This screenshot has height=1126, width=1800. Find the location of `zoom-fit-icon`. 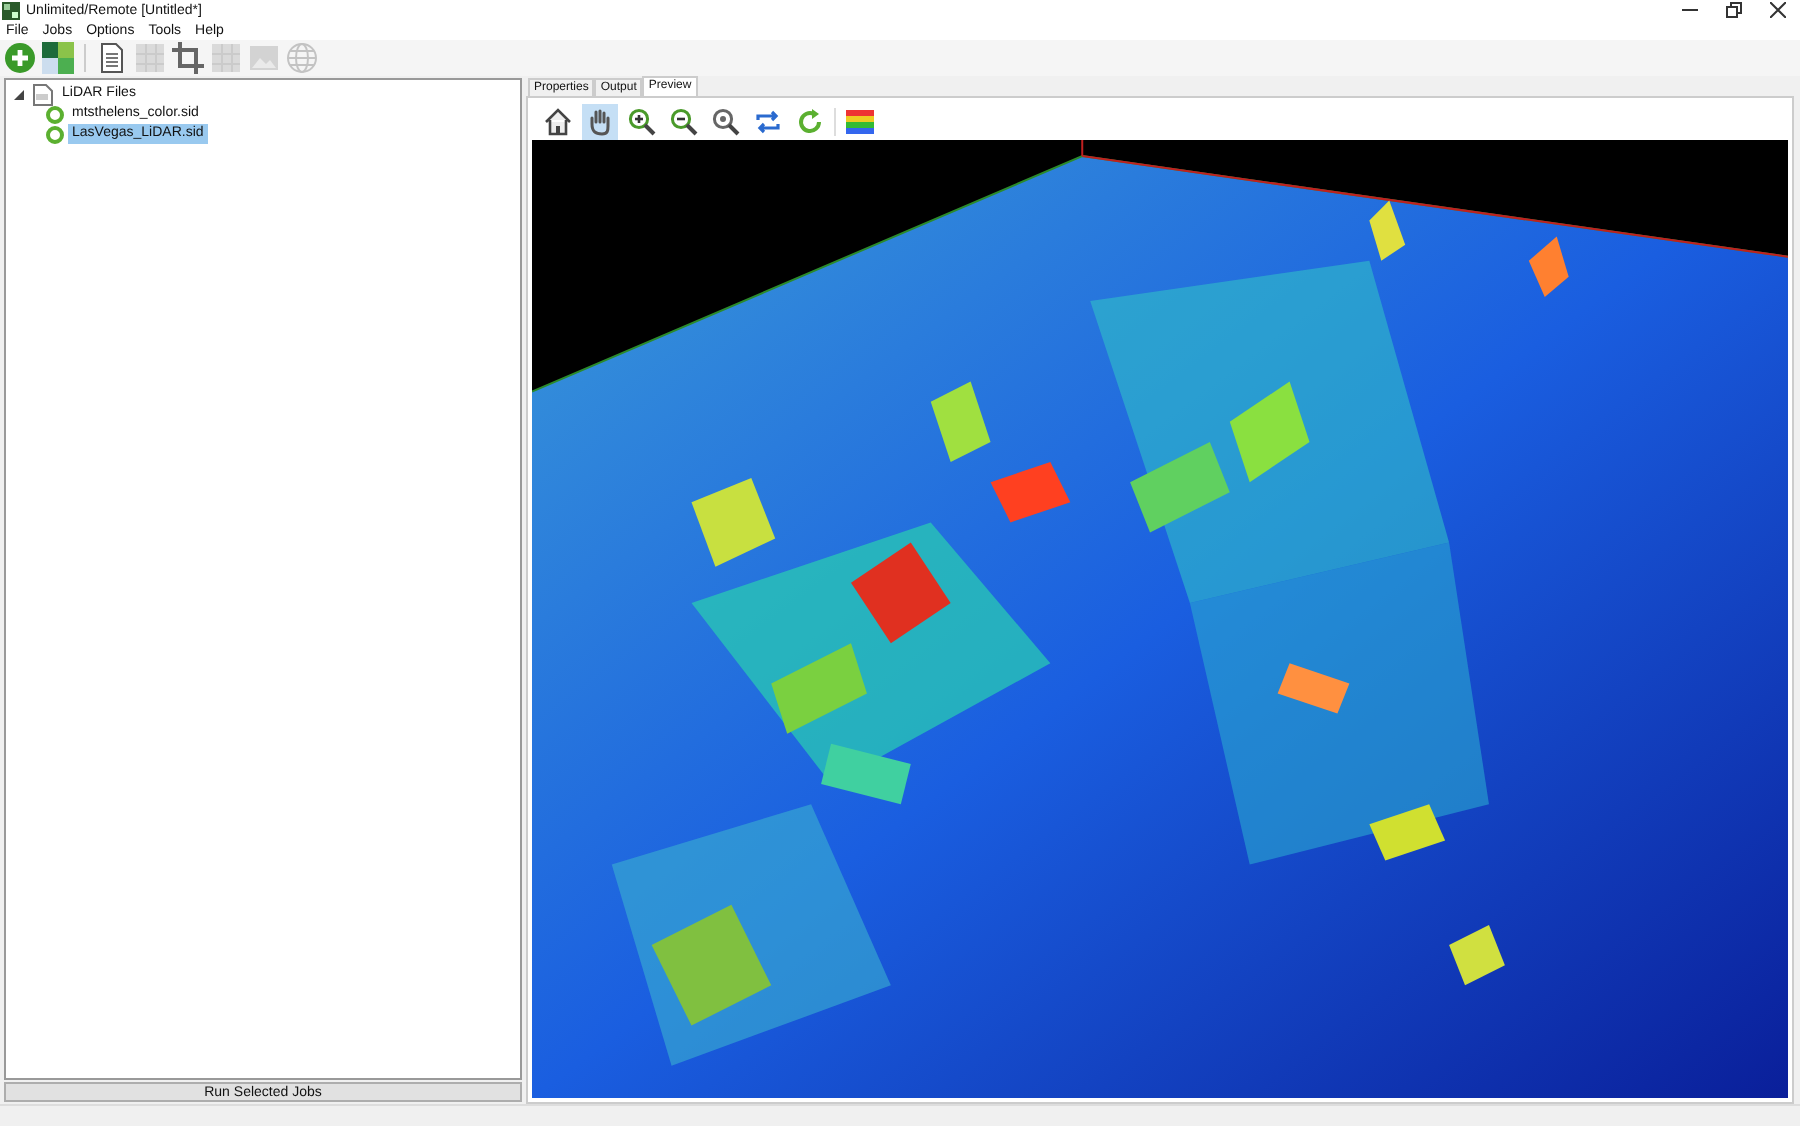

zoom-fit-icon is located at coordinates (726, 121).